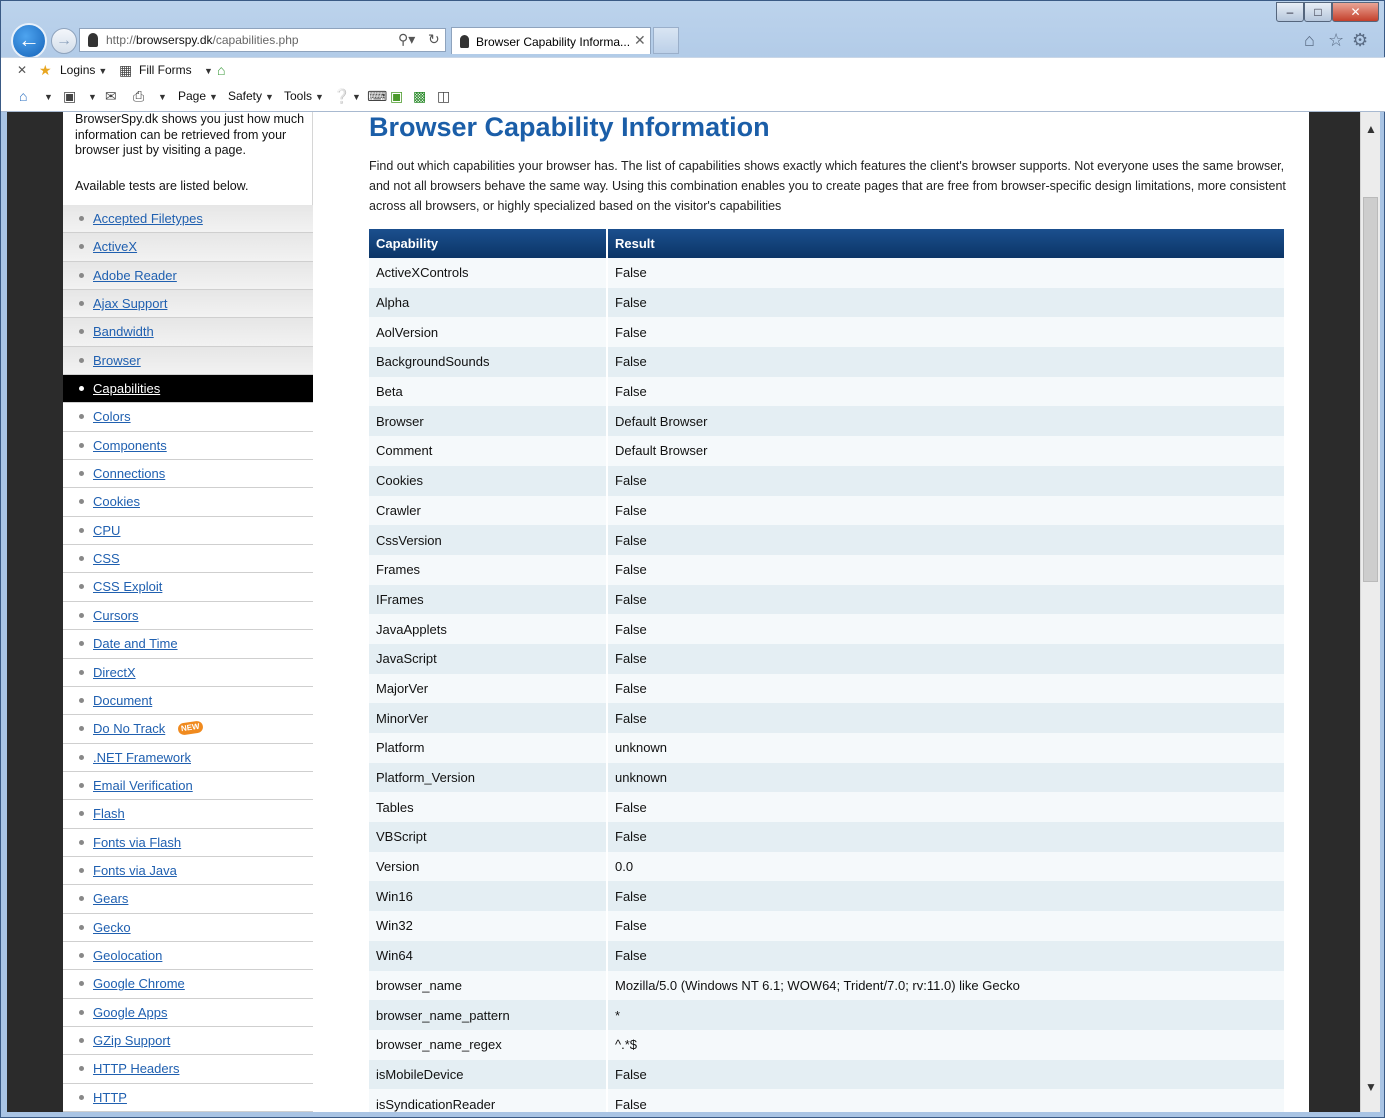 This screenshot has width=1385, height=1118. I want to click on sidebar-item: Date and Time, so click(188, 644).